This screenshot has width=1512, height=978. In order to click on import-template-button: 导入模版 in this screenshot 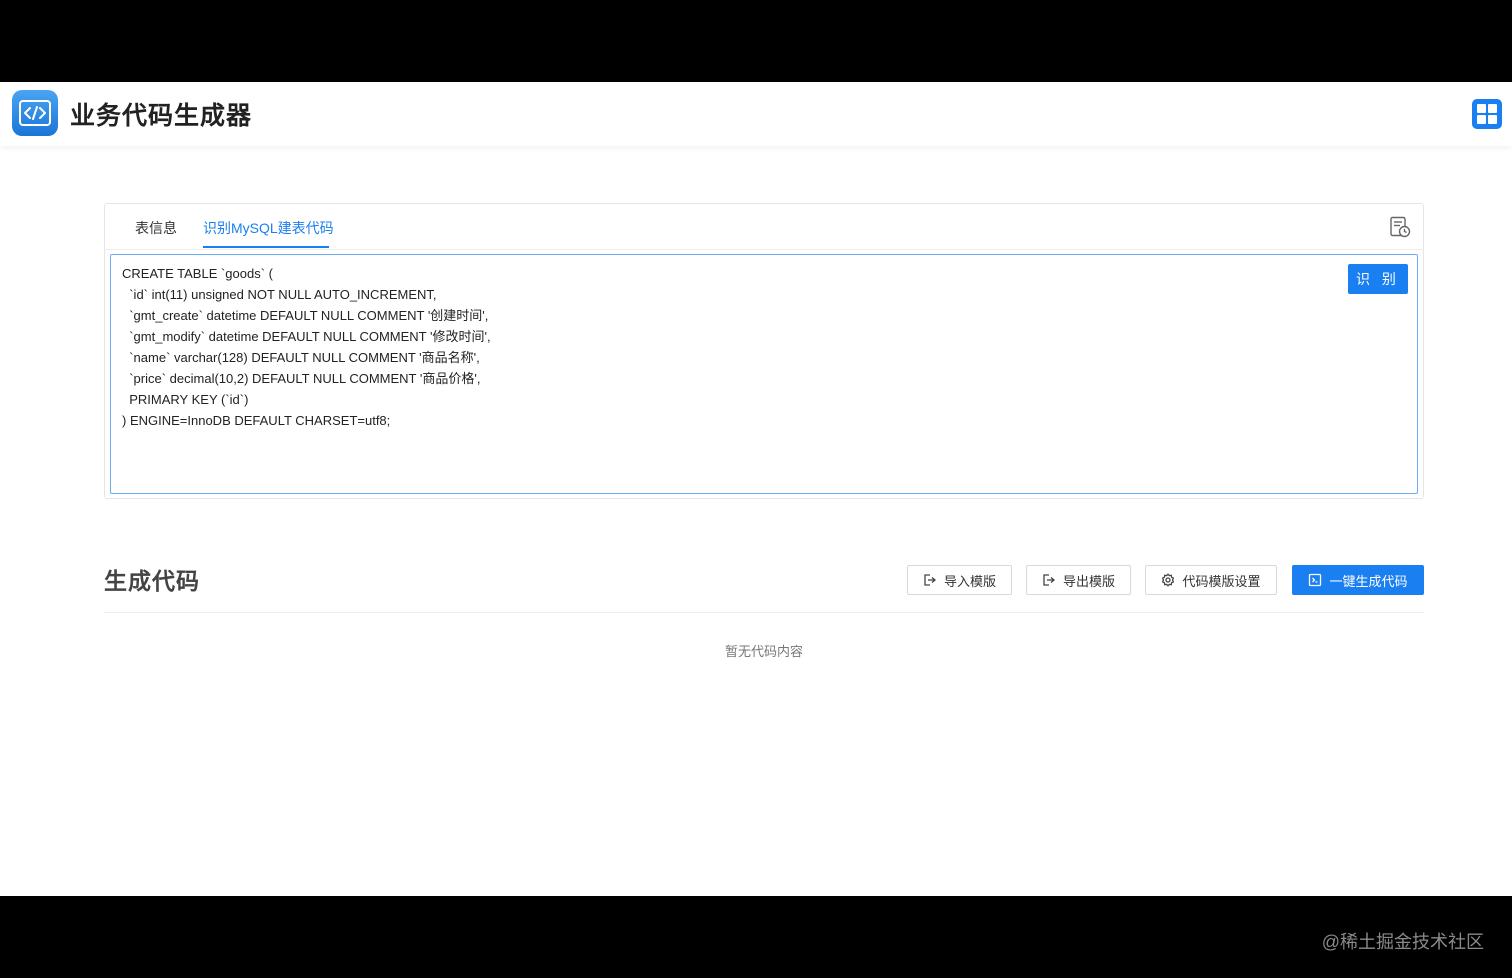, I will do `click(959, 580)`.